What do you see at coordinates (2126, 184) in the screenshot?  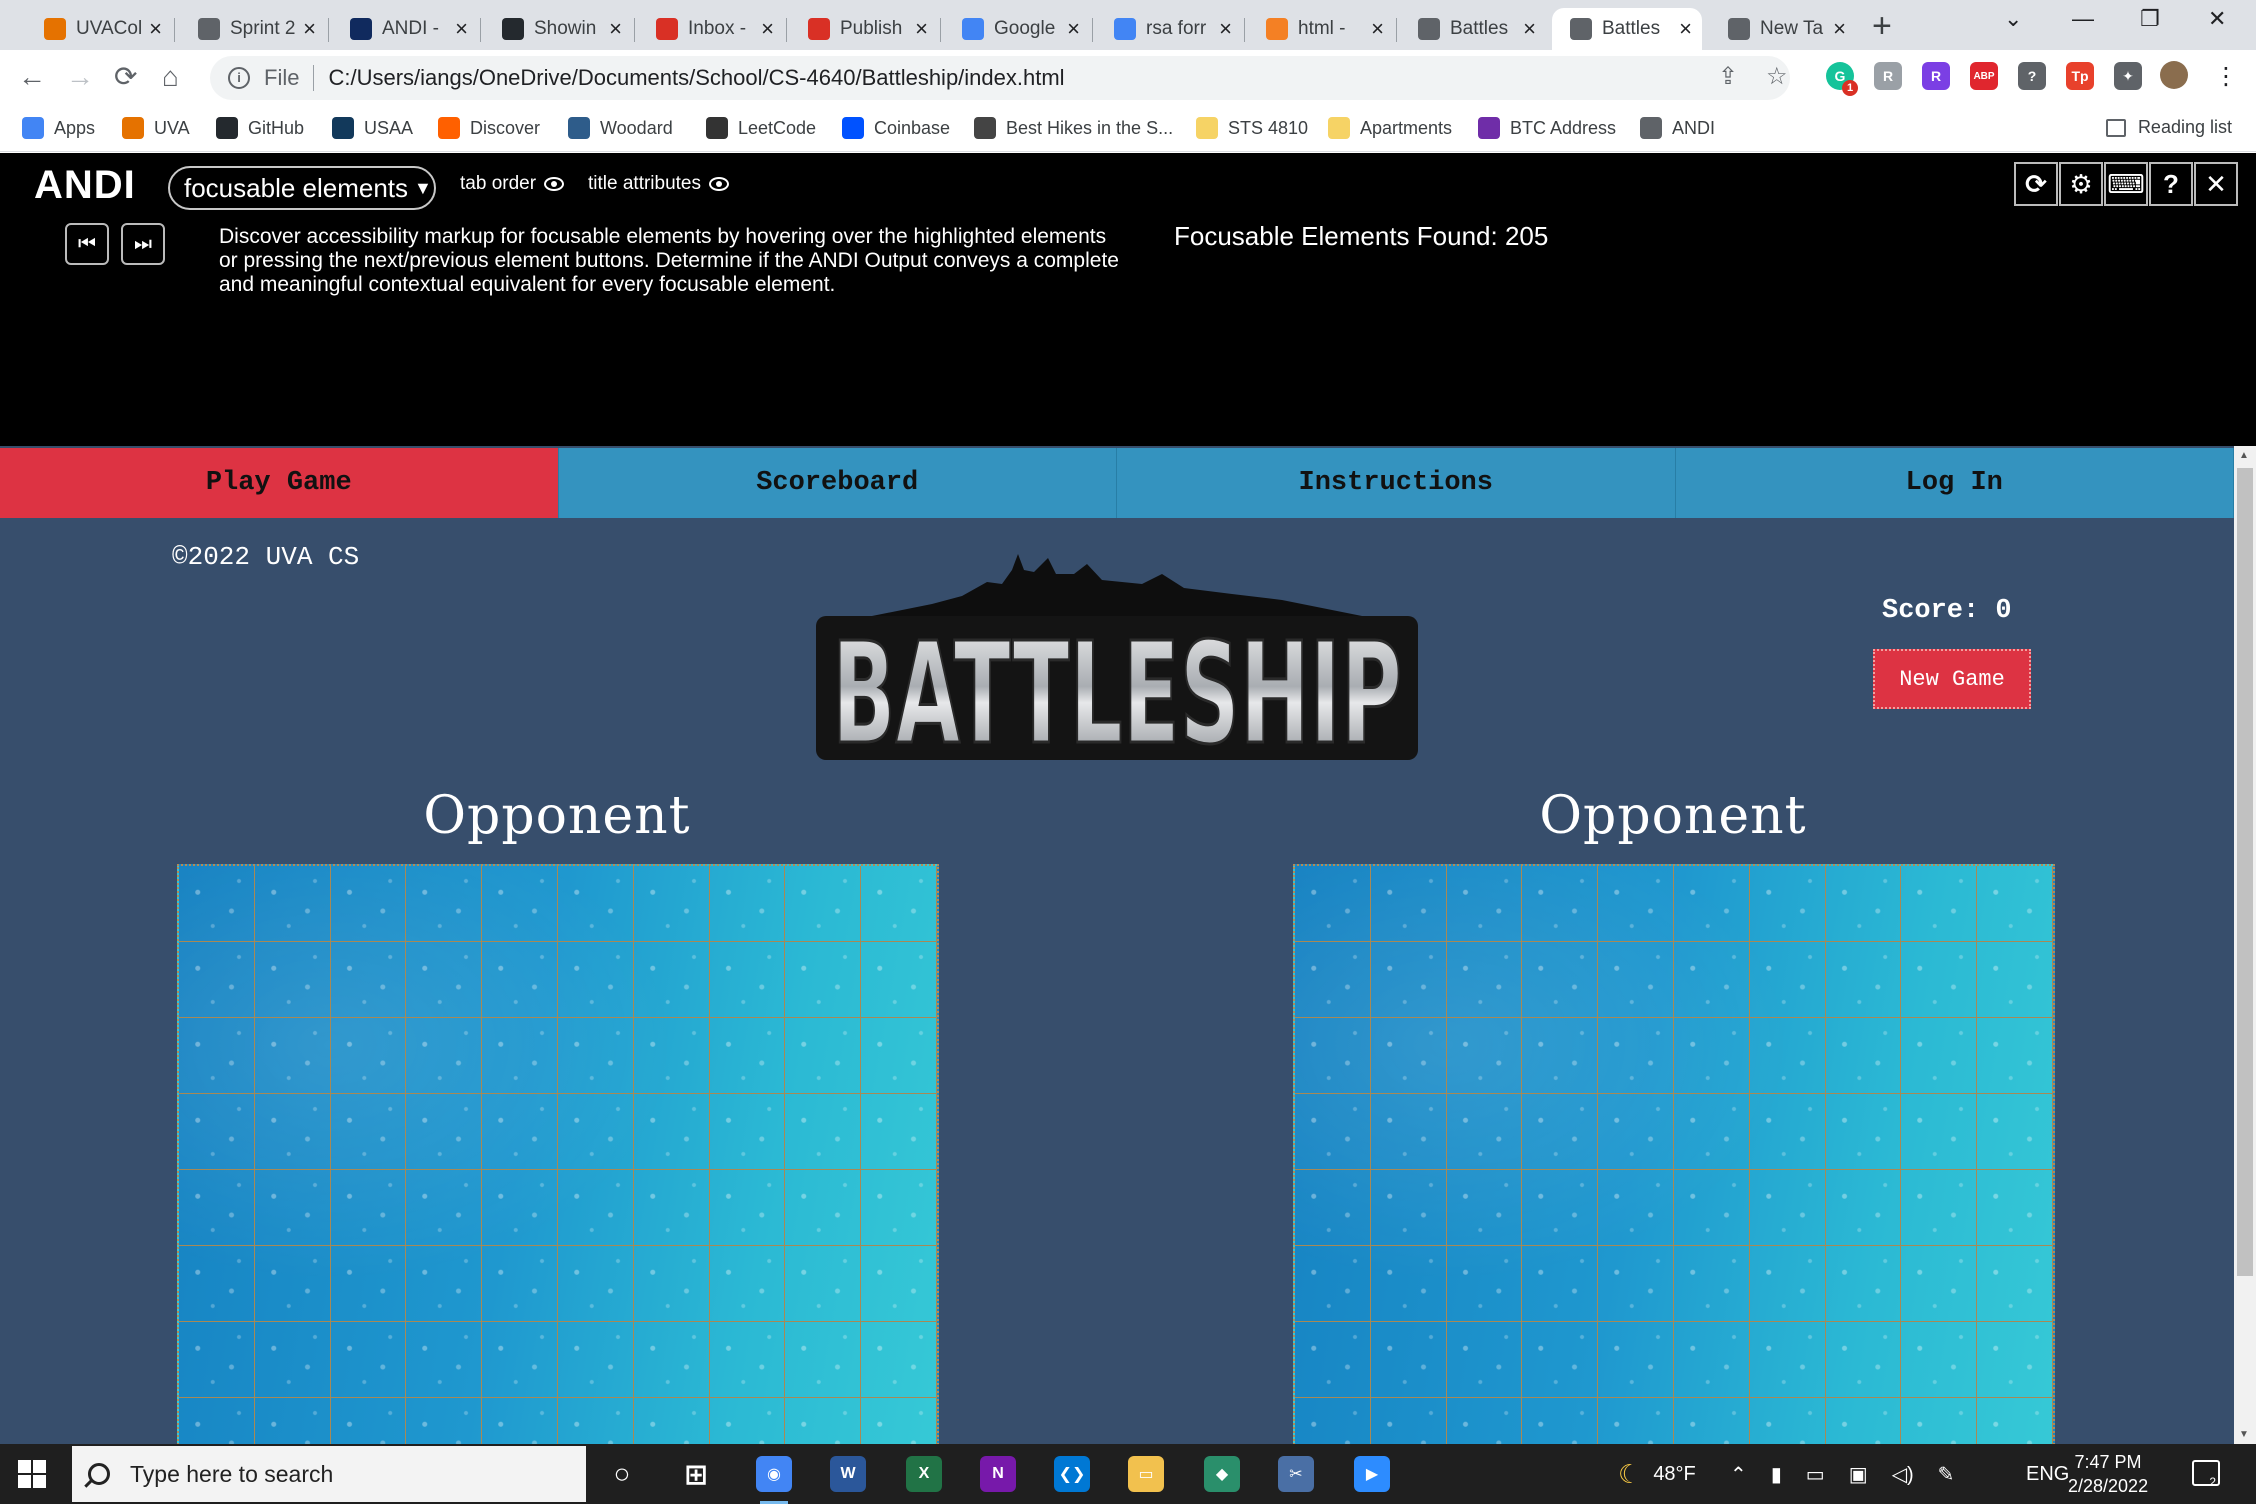 I see `andi-keys-button: ⌨` at bounding box center [2126, 184].